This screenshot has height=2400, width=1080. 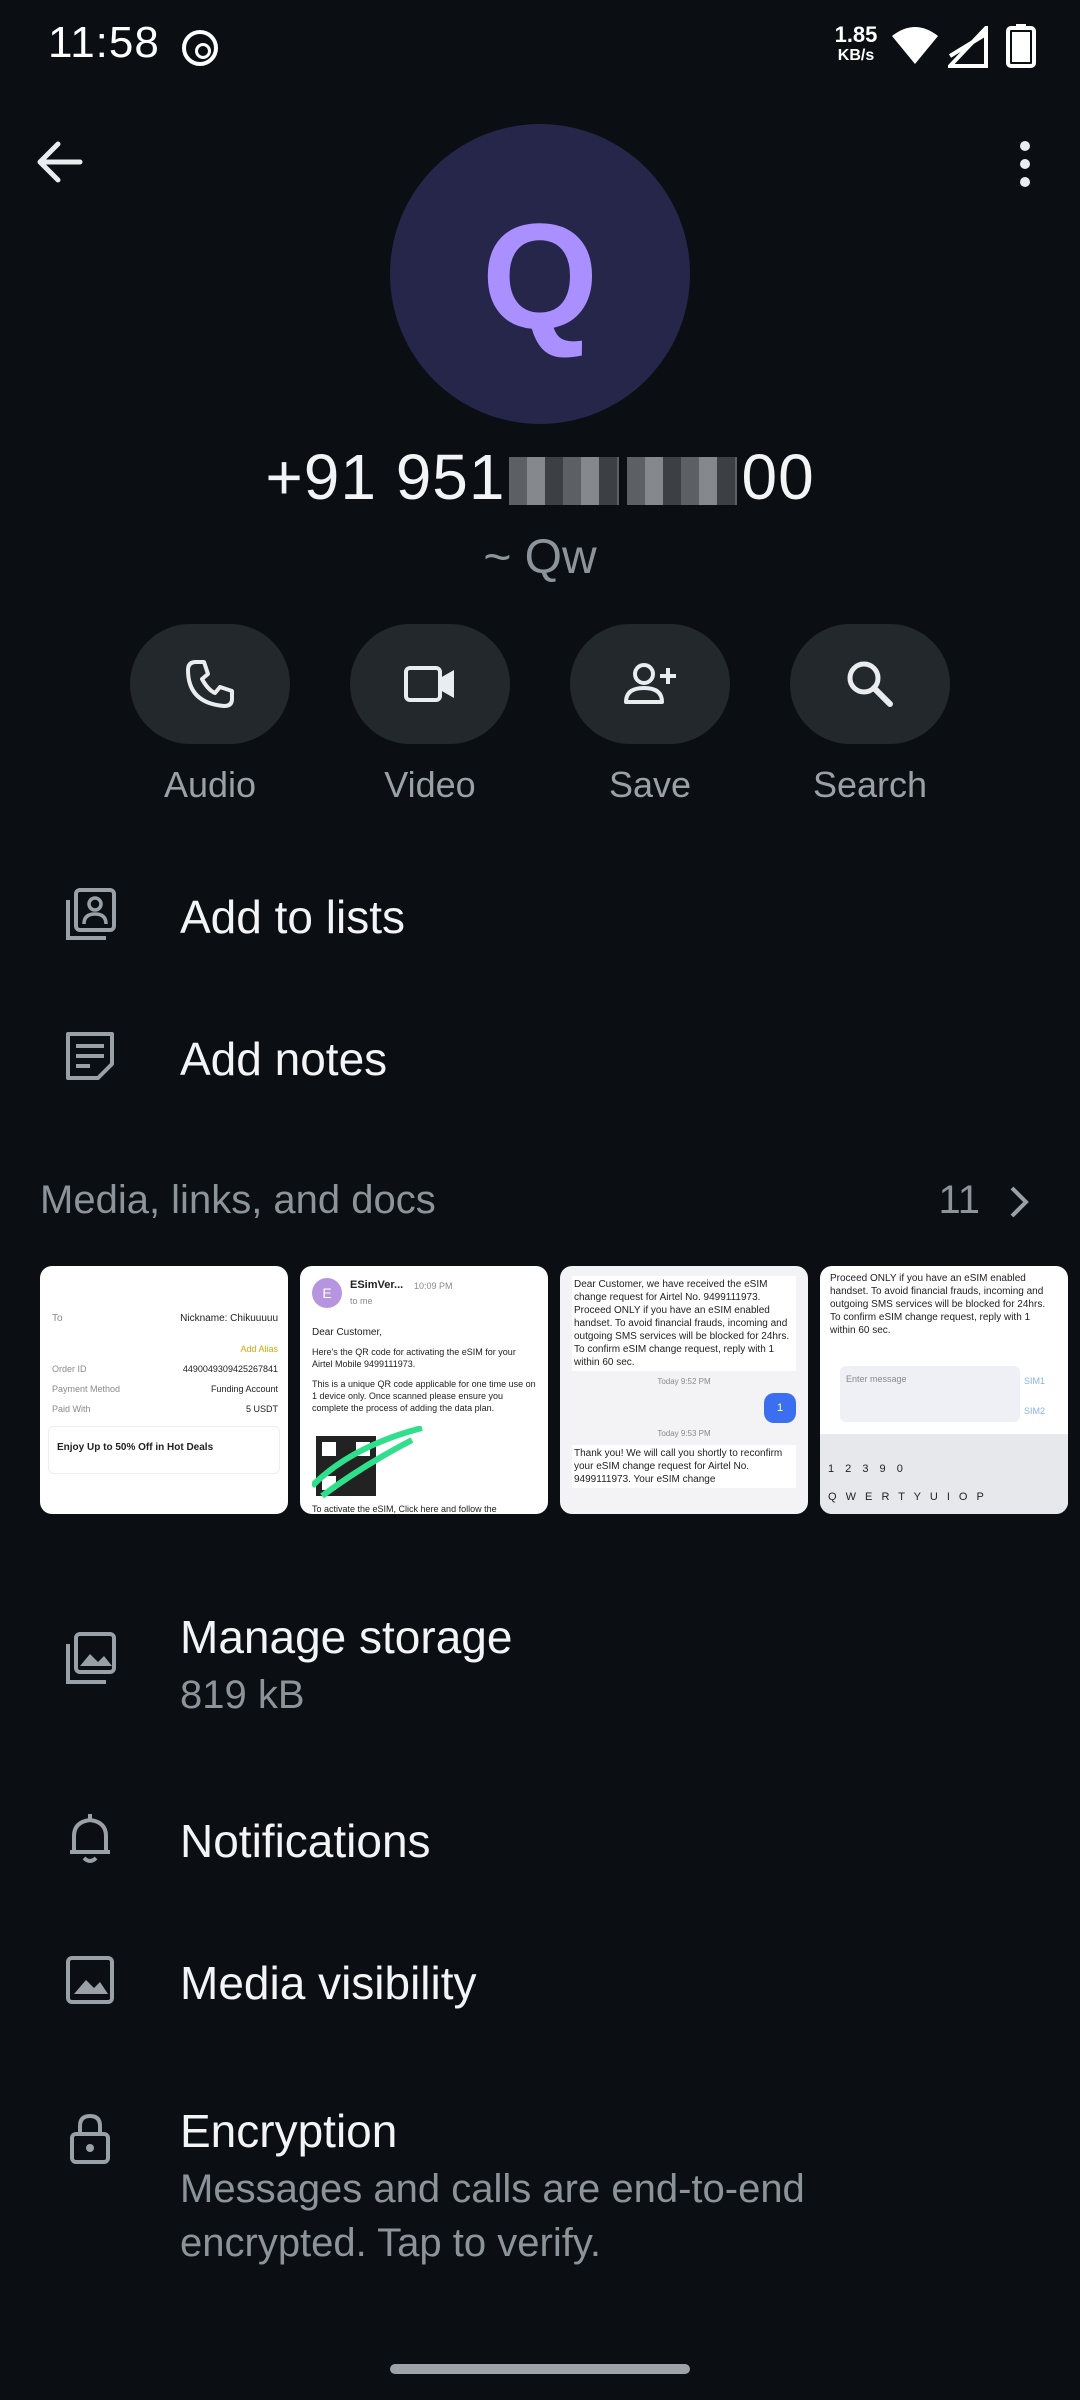 What do you see at coordinates (385, 477) in the screenshot?
I see `phone-number-prefix: +91 951` at bounding box center [385, 477].